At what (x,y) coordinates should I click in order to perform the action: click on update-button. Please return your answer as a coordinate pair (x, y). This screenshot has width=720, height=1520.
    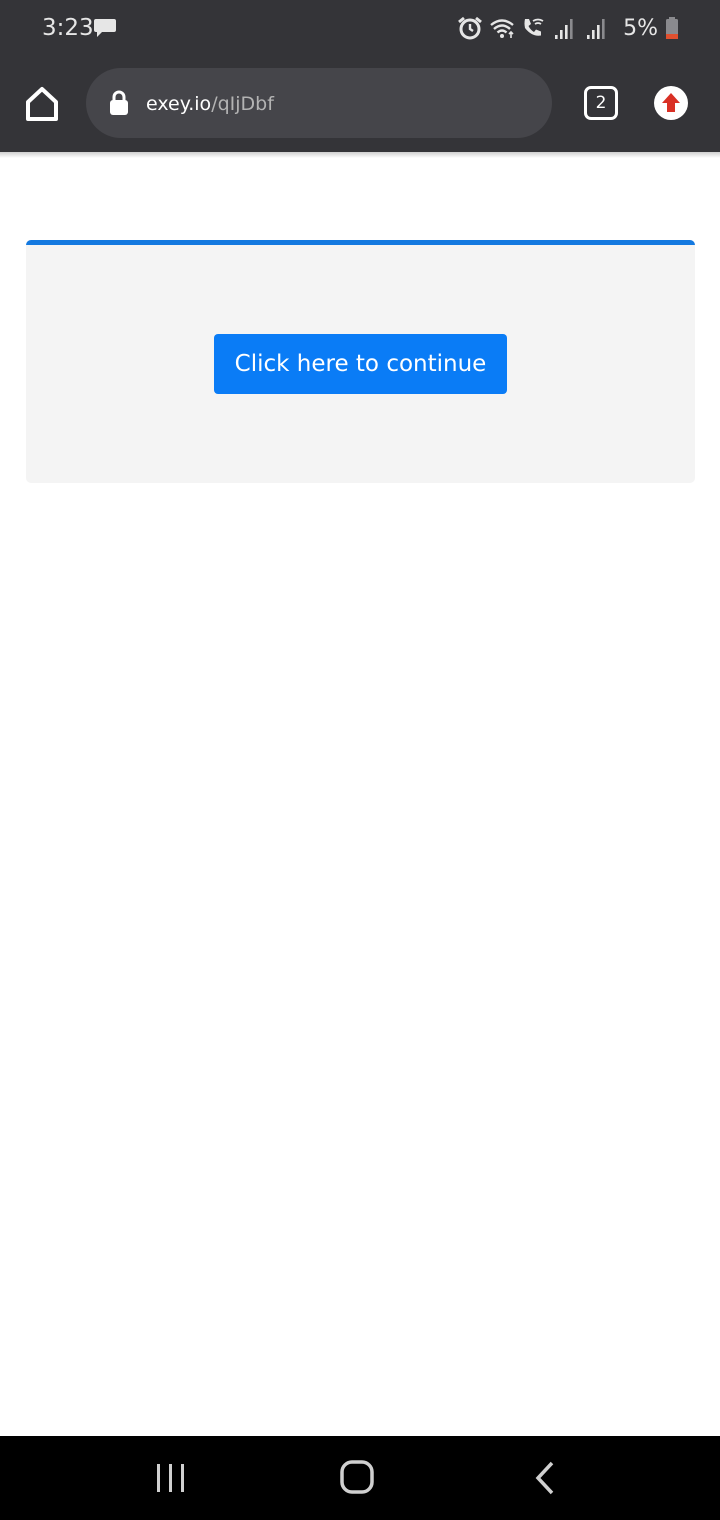
    Looking at the image, I should click on (671, 103).